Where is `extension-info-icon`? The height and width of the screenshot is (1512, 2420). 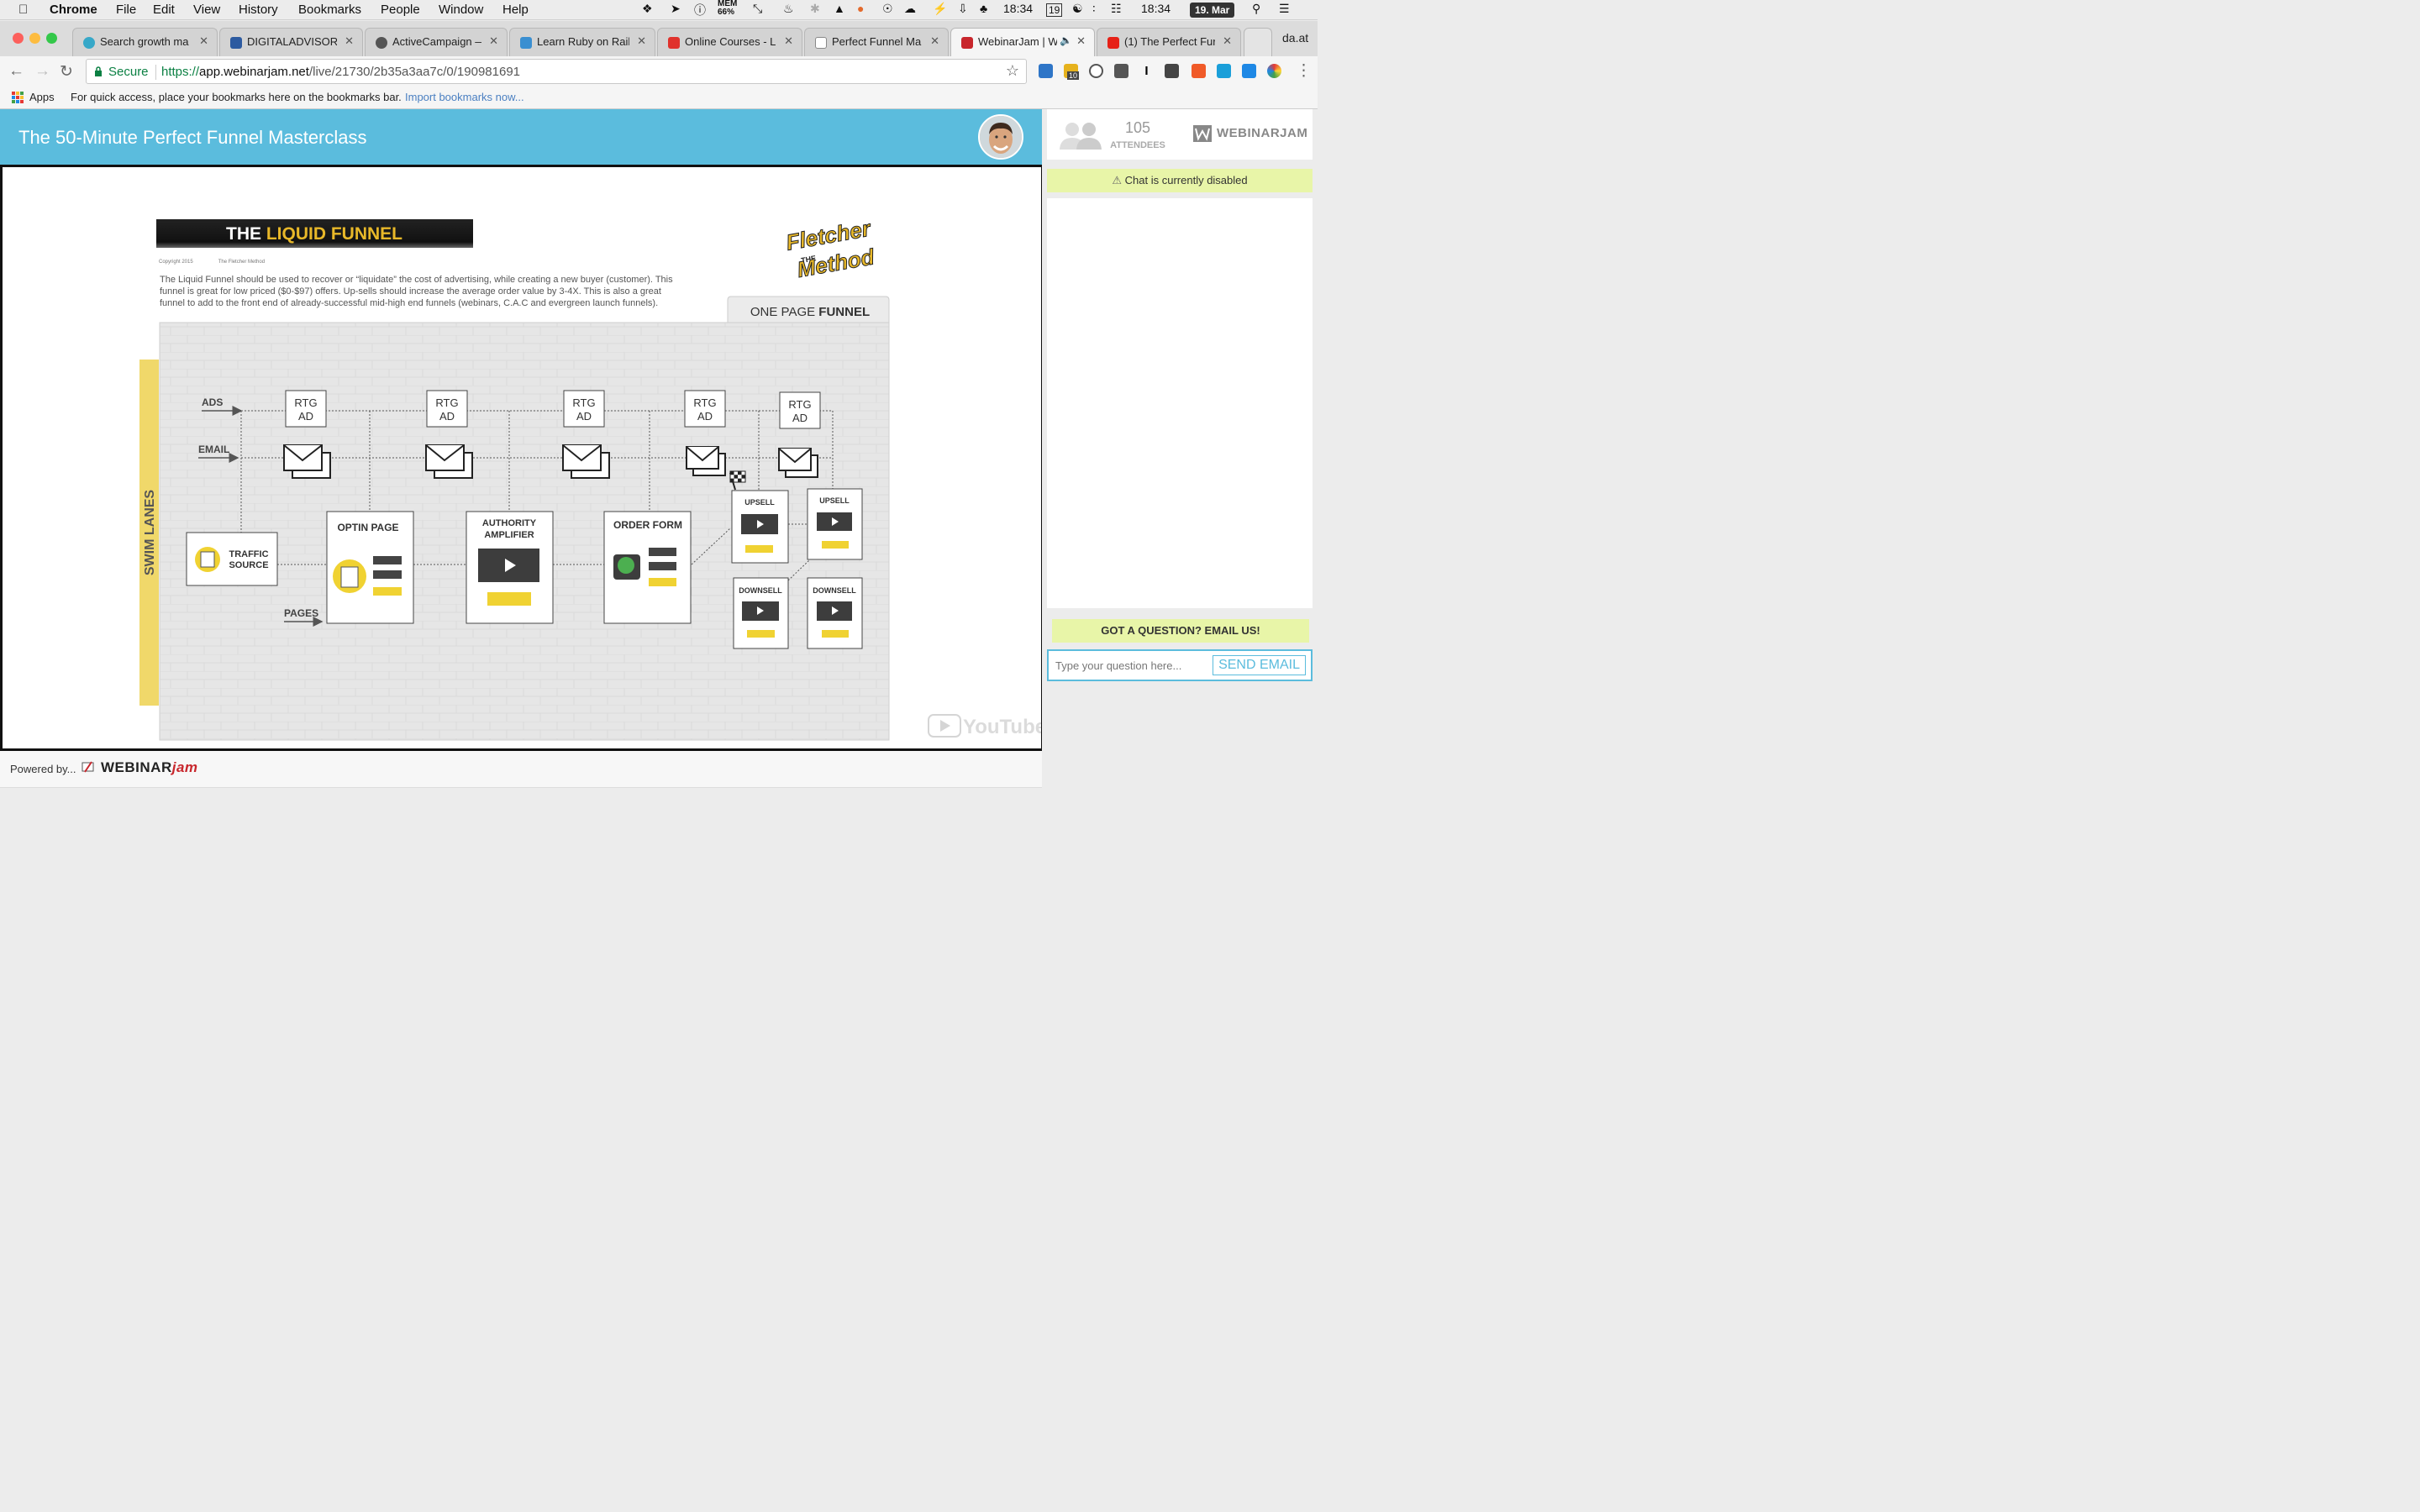
extension-info-icon is located at coordinates (1096, 71).